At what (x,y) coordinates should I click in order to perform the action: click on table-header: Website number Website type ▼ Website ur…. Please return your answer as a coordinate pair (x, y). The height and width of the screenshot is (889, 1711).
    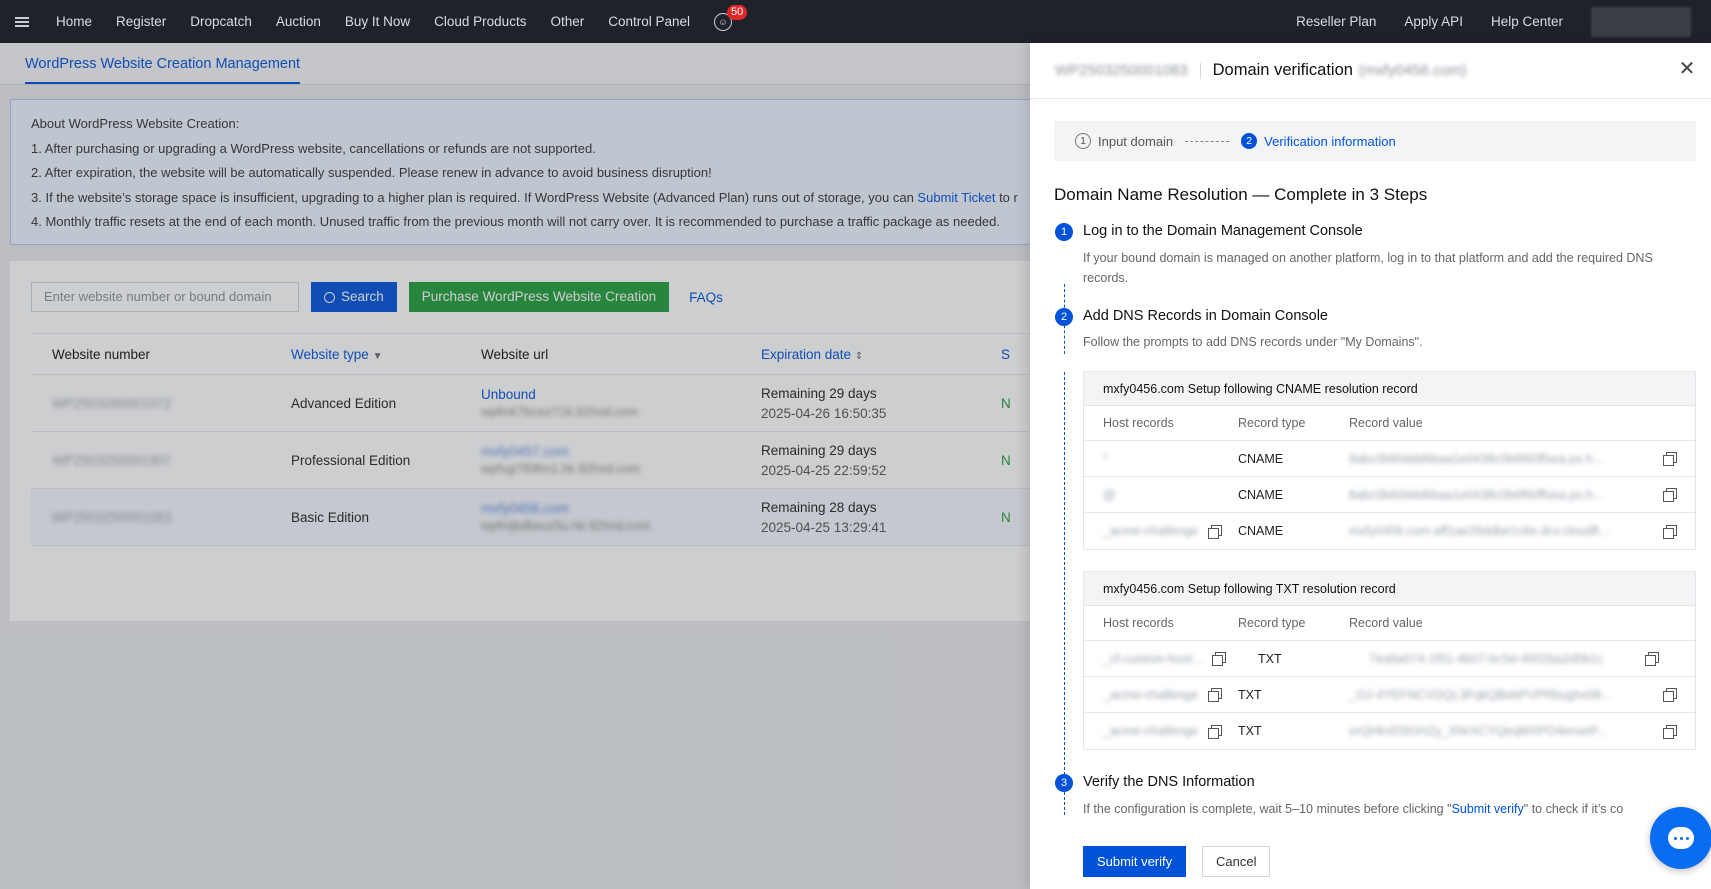
    Looking at the image, I should click on (570, 354).